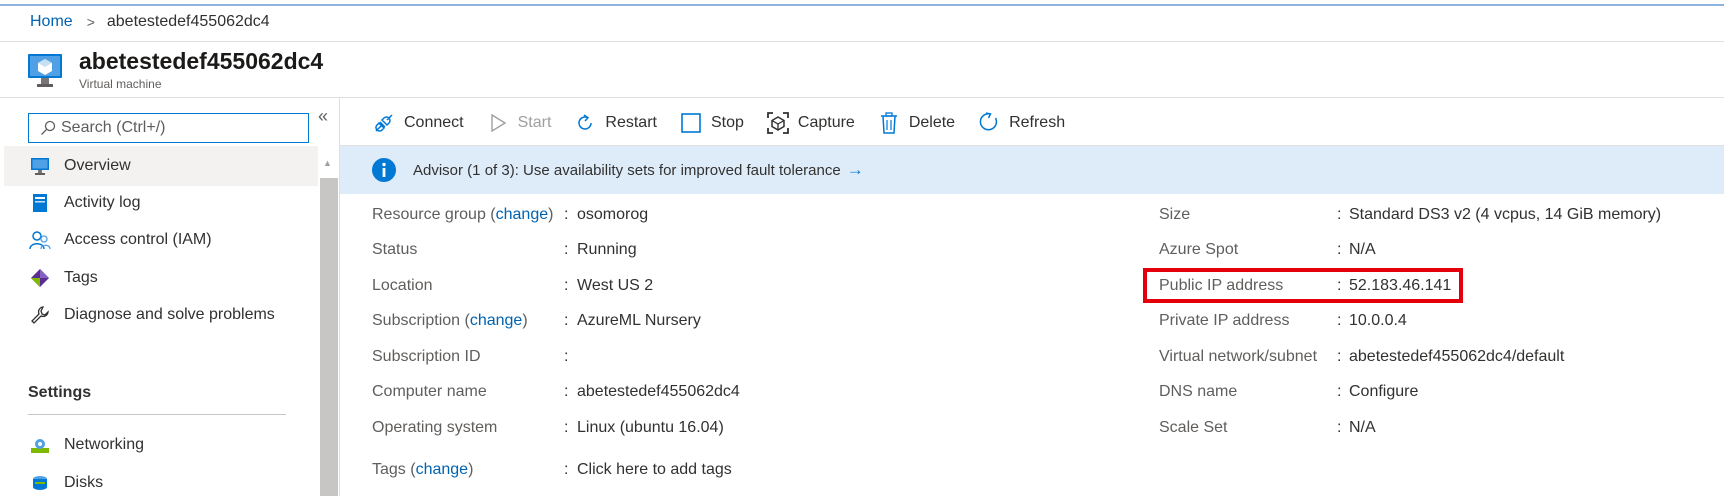 This screenshot has width=1724, height=496. I want to click on scrollbar-thumb, so click(329, 337).